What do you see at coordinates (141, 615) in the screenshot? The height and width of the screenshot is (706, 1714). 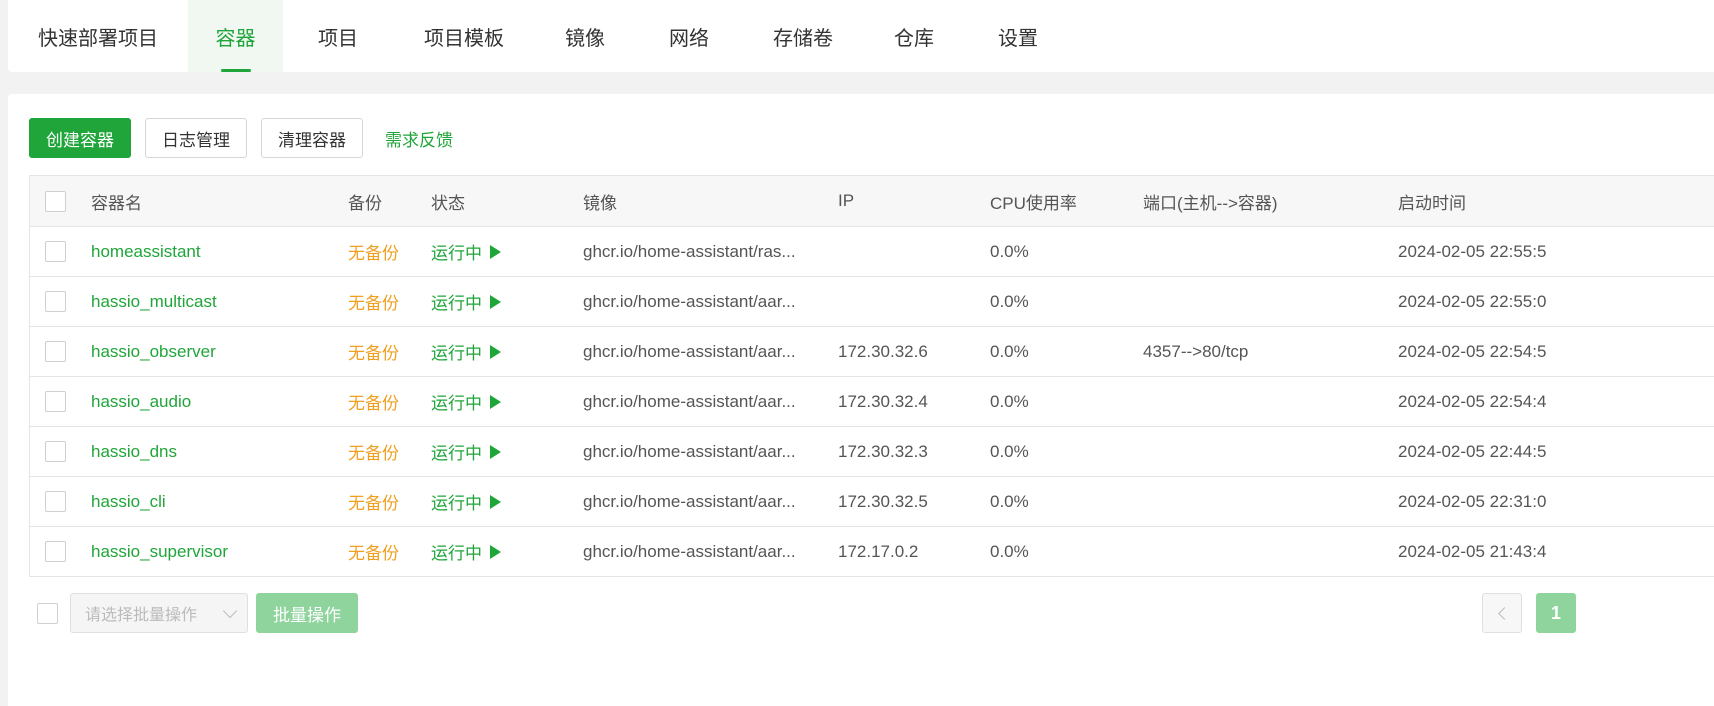 I see `batch-select-placeholder: 请选择批量操作` at bounding box center [141, 615].